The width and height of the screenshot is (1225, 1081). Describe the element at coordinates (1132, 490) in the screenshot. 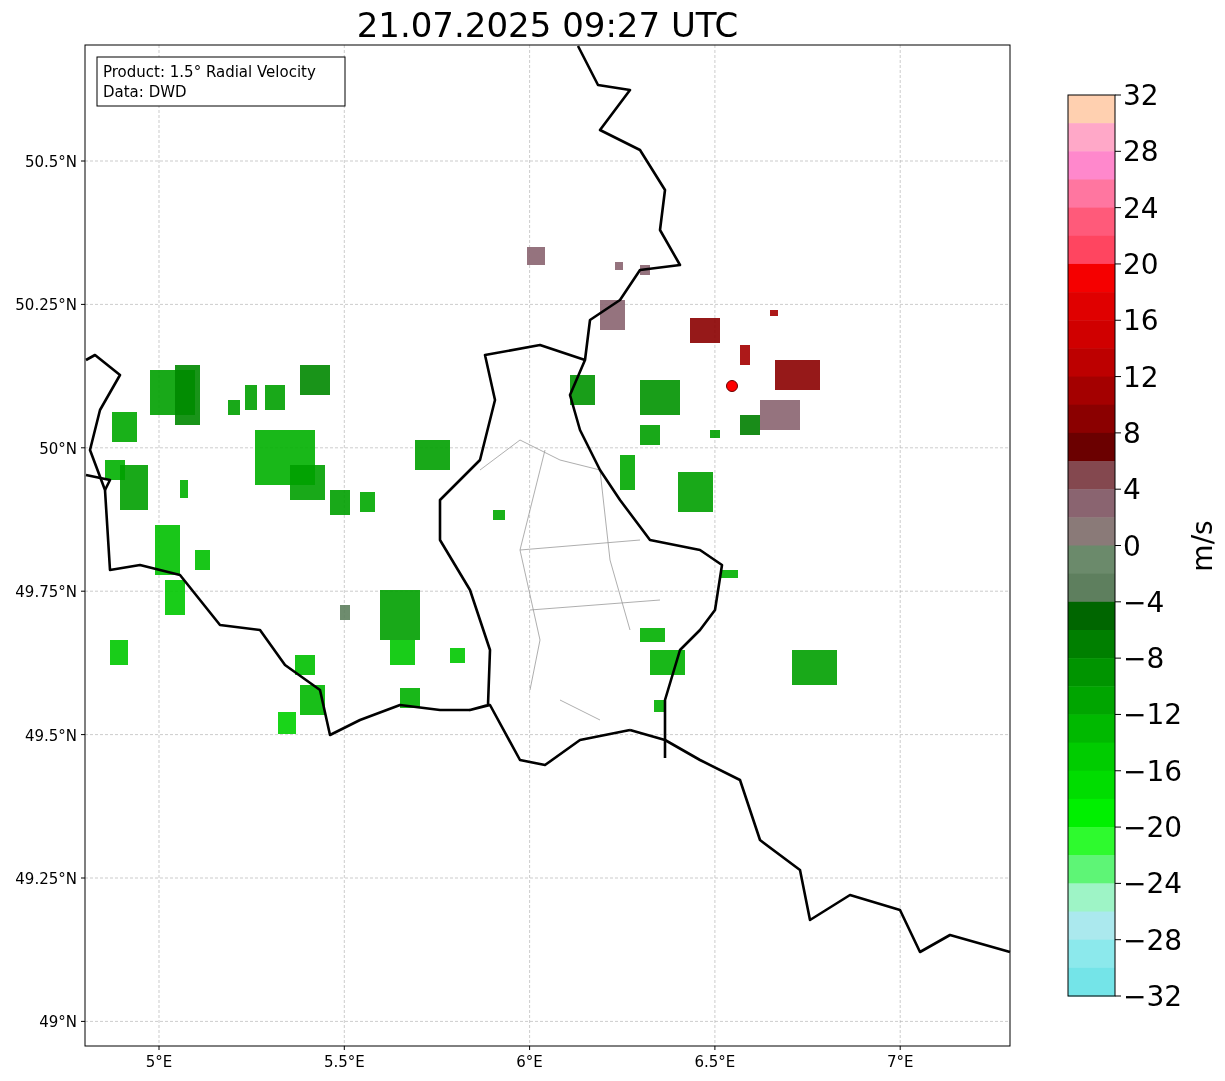

I see `colorbar-tick-label: 4` at that location.